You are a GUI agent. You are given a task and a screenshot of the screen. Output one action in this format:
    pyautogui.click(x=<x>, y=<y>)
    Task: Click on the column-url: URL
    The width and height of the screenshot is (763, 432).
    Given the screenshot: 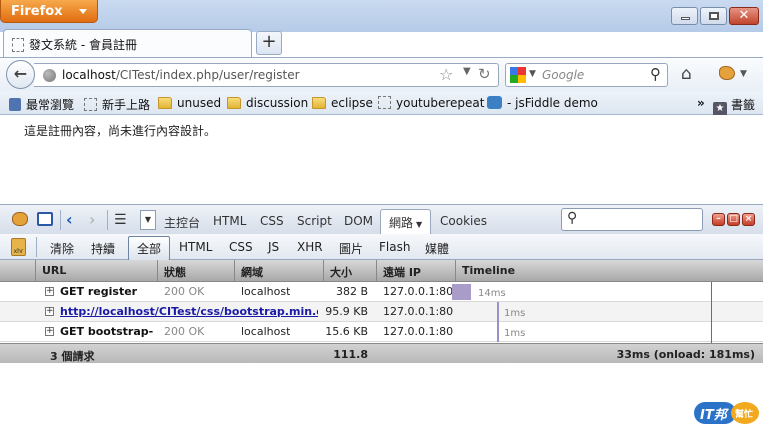 What is the action you would take?
    pyautogui.click(x=97, y=271)
    